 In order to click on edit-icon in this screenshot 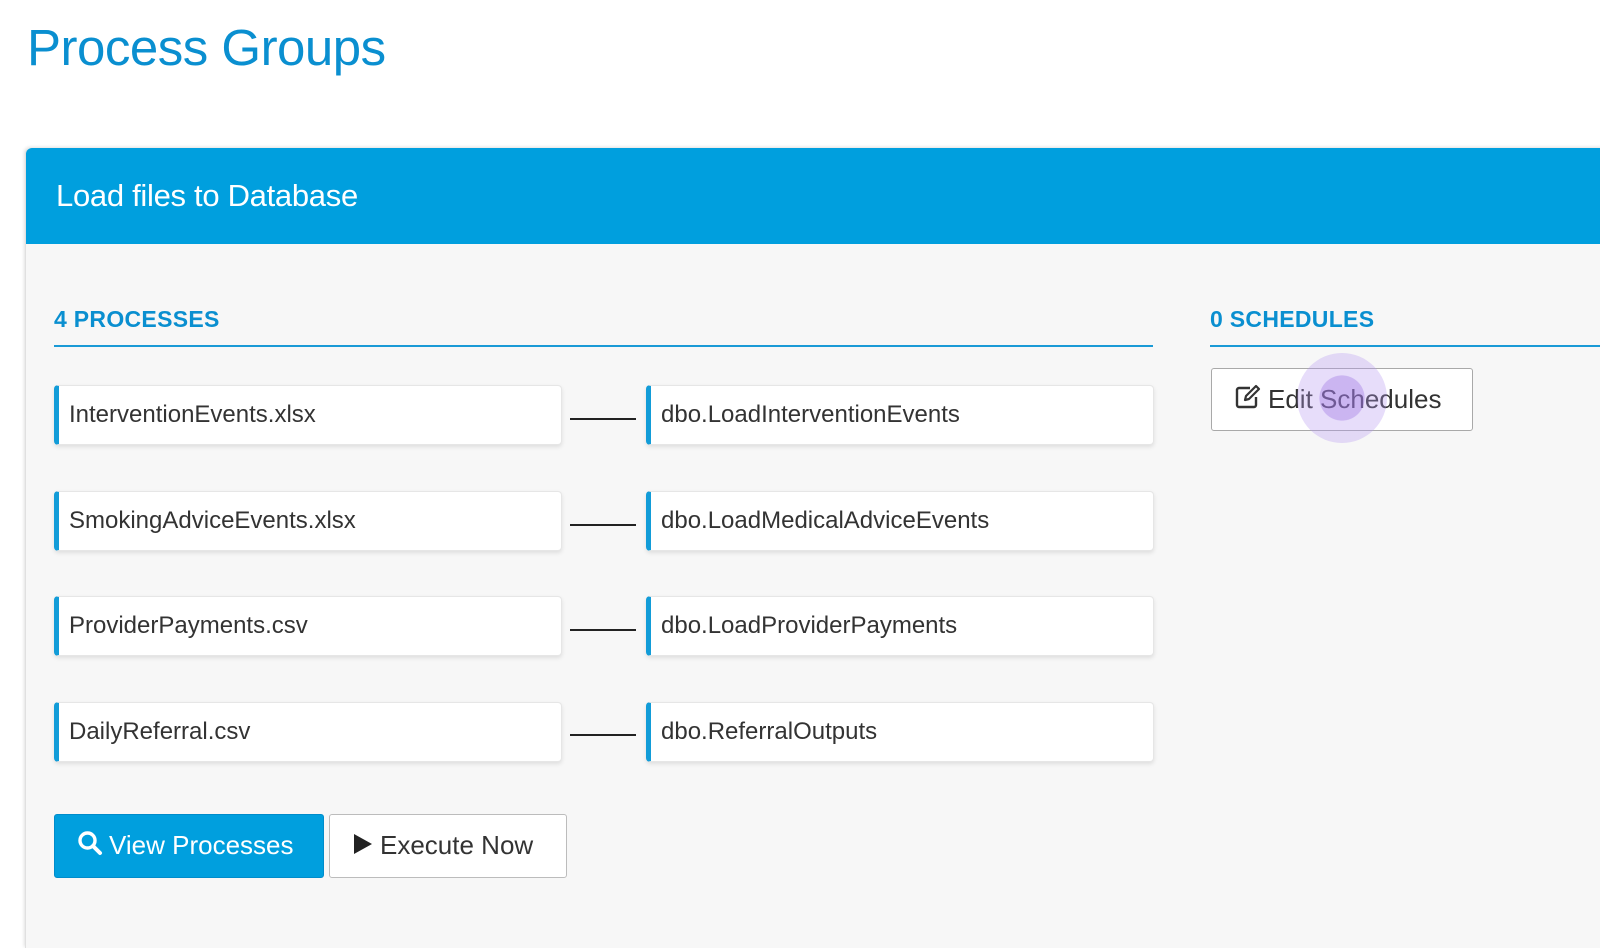, I will do `click(1248, 401)`.